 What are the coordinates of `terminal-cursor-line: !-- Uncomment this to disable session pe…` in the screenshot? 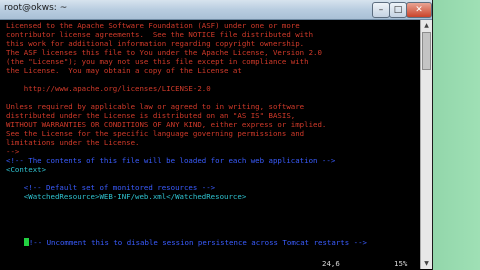 It's located at (186, 242).